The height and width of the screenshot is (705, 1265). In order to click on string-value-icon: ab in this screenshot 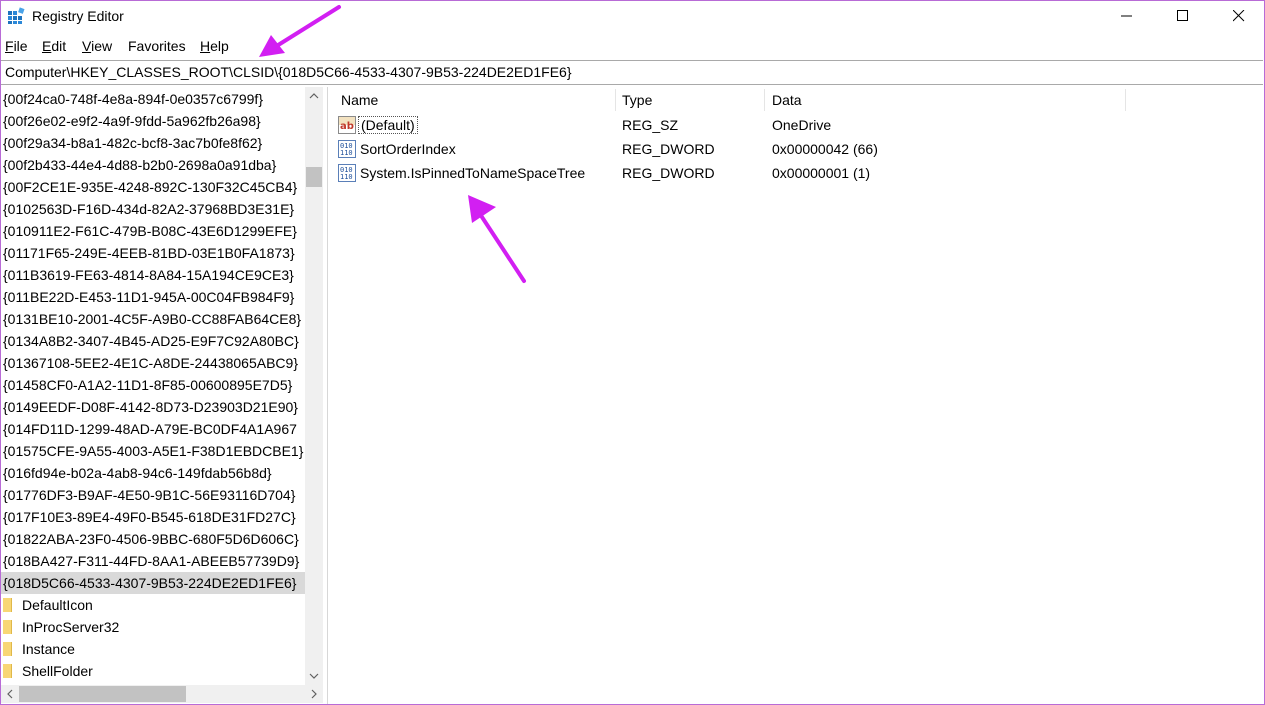, I will do `click(347, 125)`.